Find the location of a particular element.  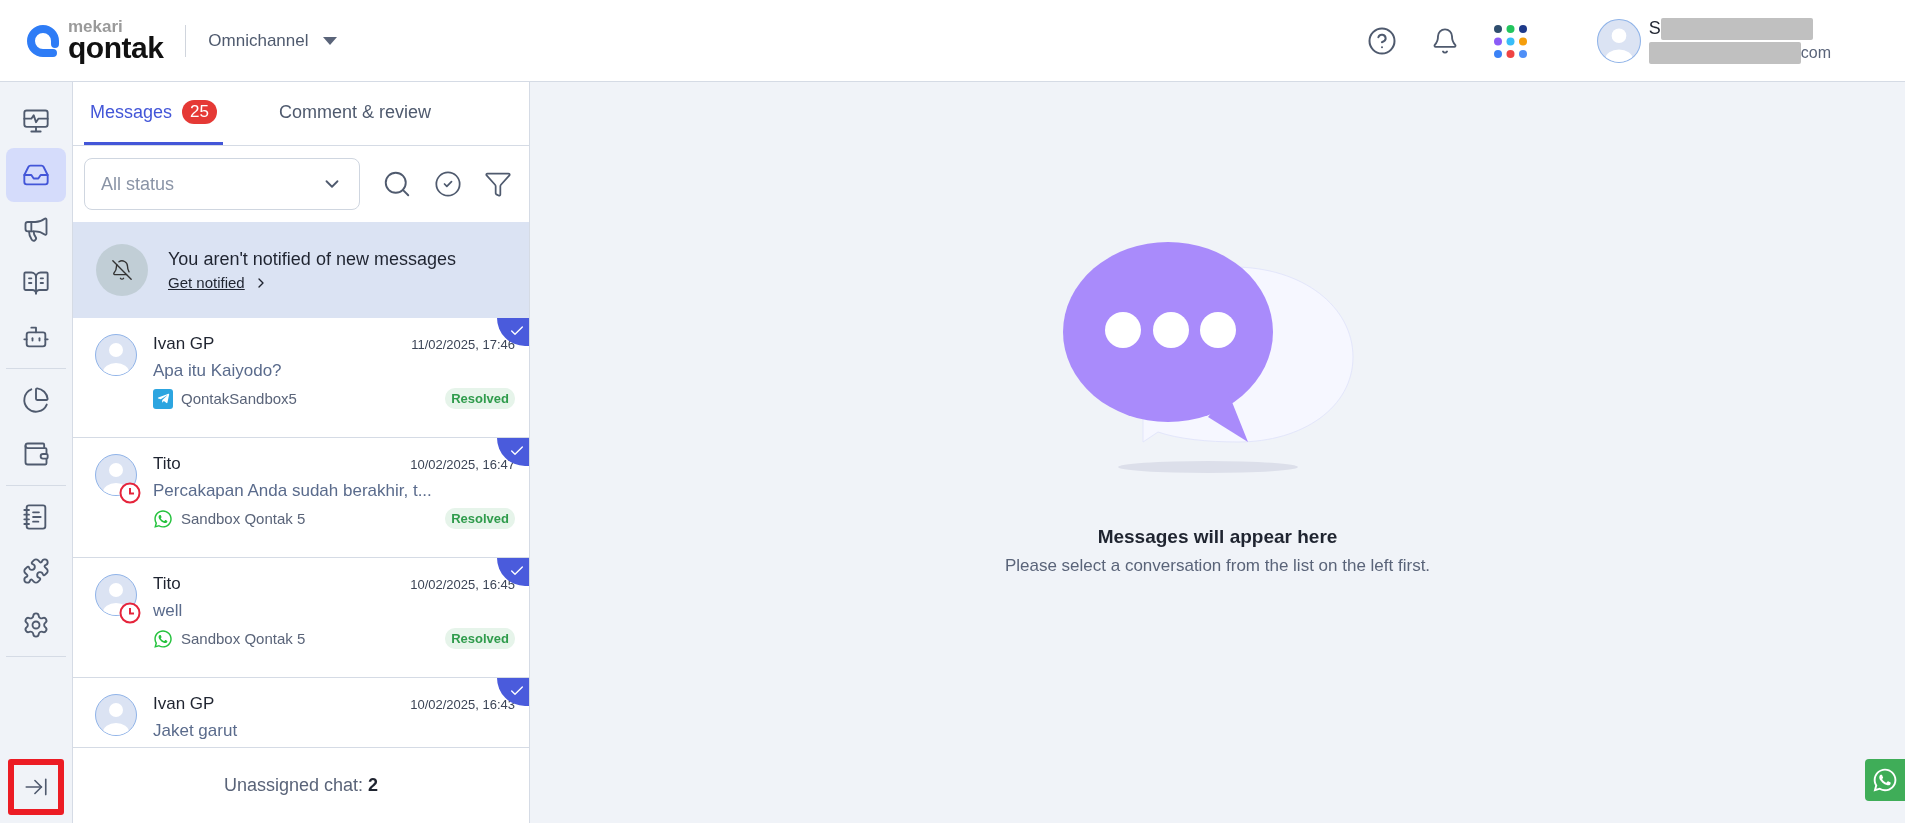

help-icon is located at coordinates (1381, 40).